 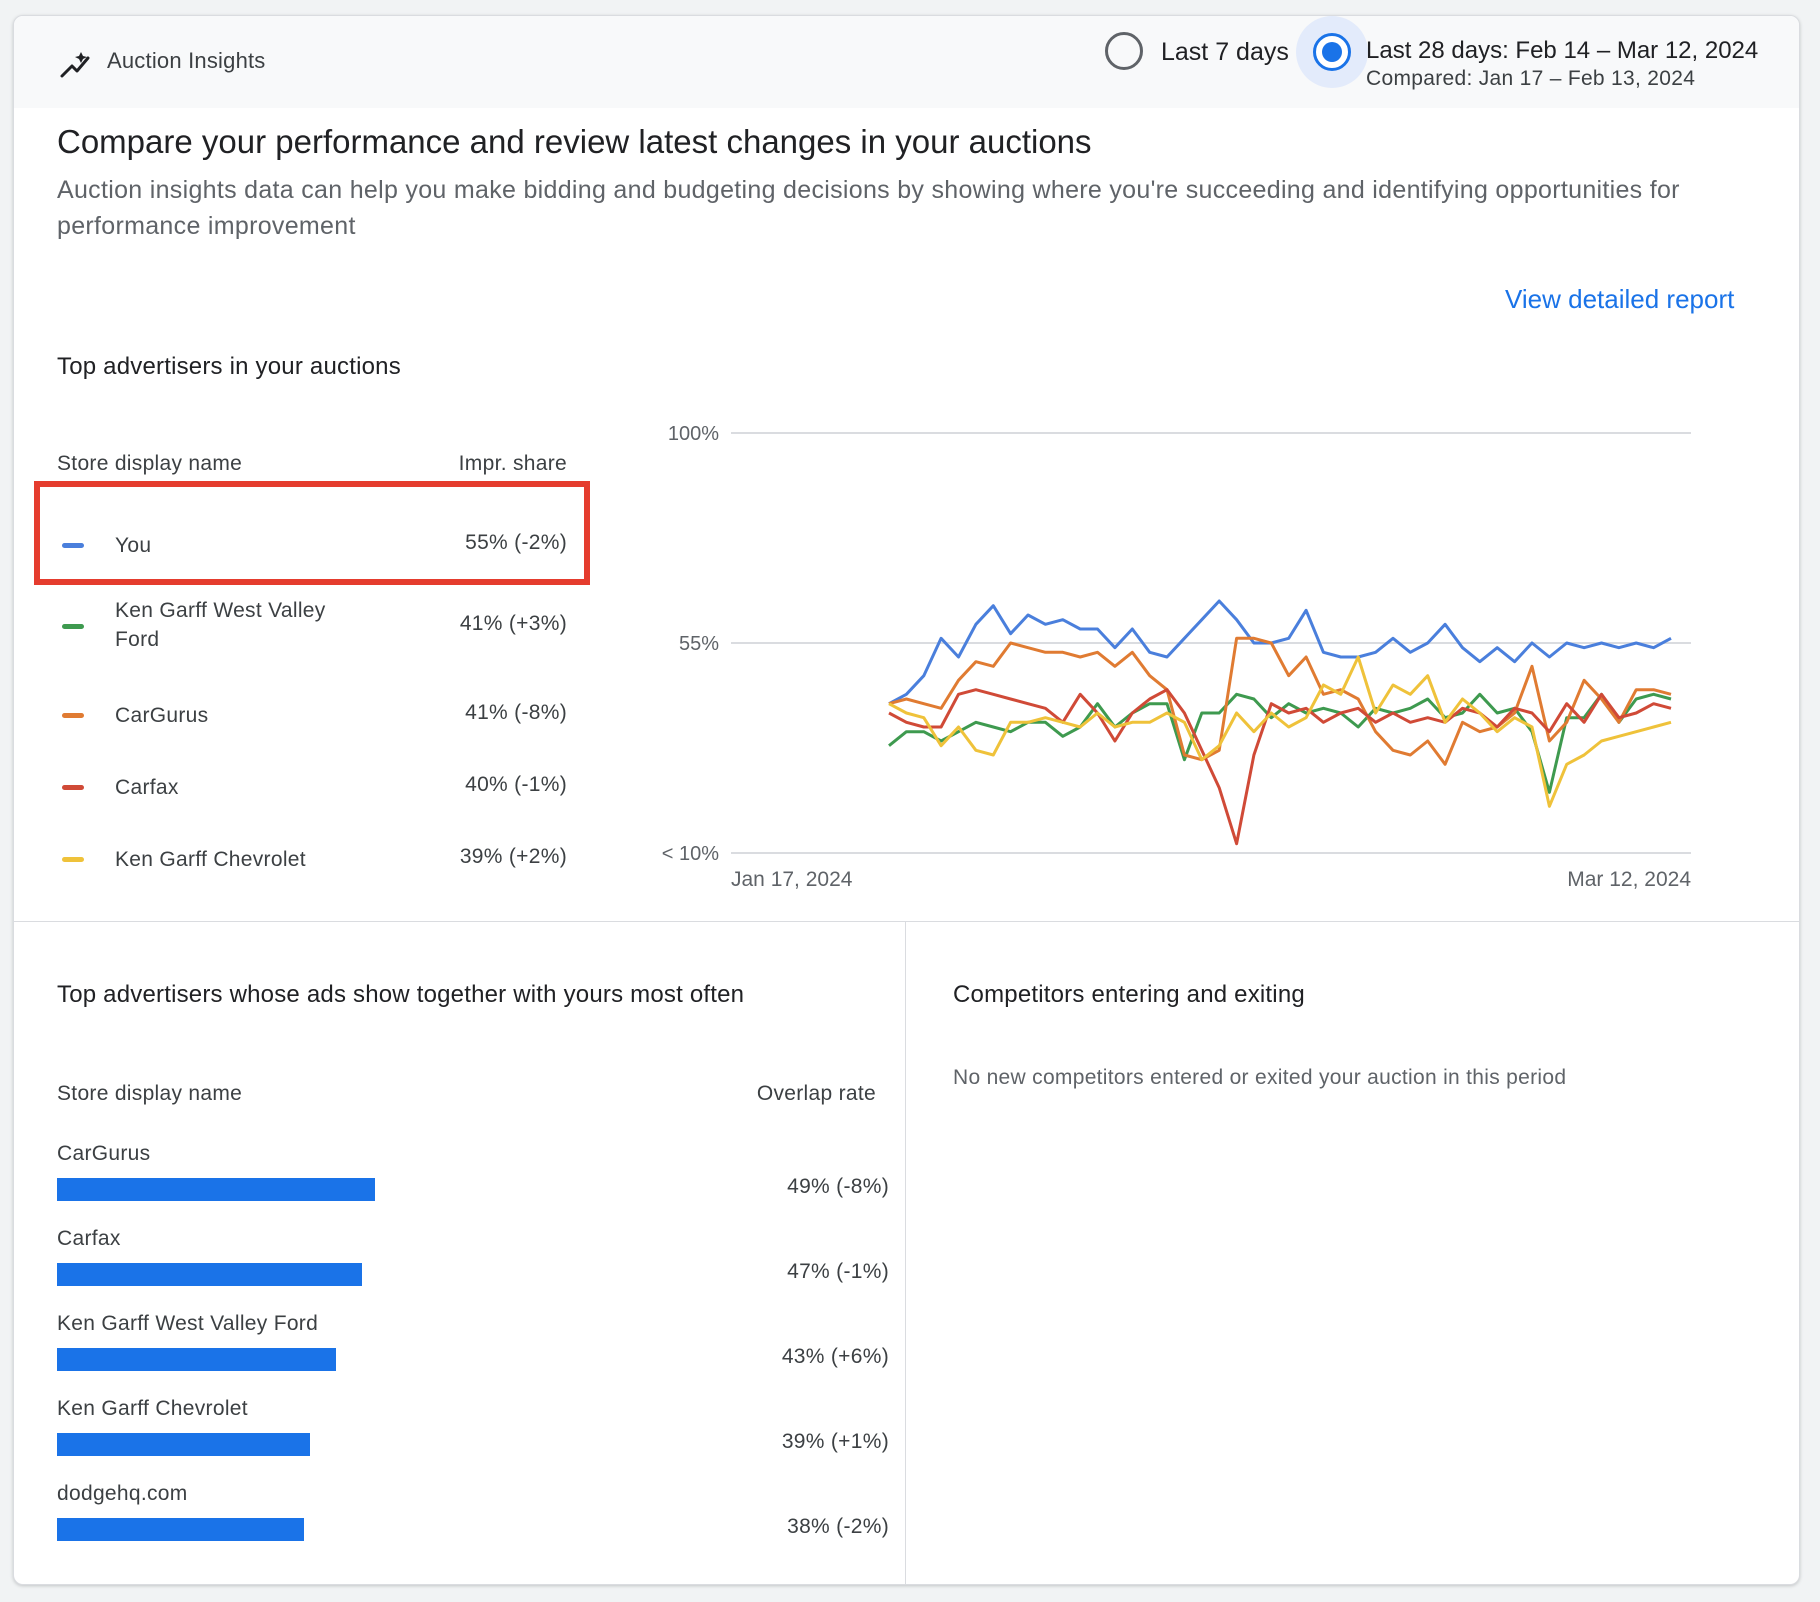 I want to click on overlap-rate-value: 49% (-8%), so click(x=838, y=1186).